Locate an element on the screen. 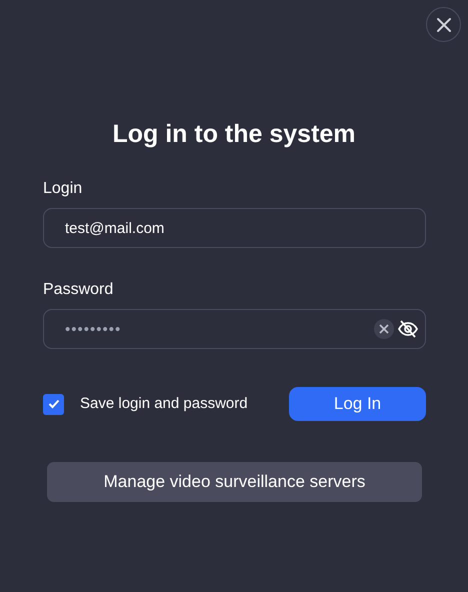  dialog-title: Log in to the system is located at coordinates (234, 134).